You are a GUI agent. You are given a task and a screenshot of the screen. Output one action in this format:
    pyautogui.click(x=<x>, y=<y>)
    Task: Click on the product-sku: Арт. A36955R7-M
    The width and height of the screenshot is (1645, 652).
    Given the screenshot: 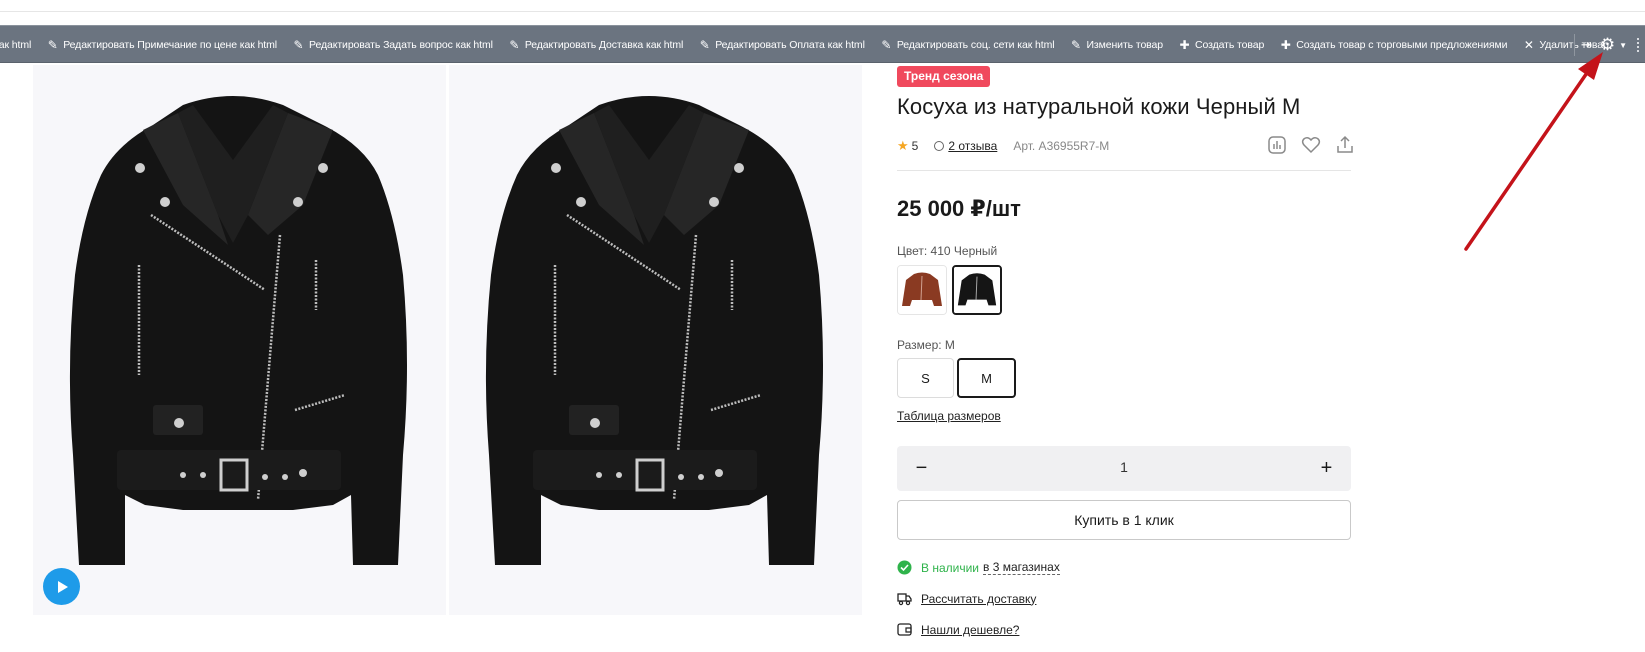 What is the action you would take?
    pyautogui.click(x=1061, y=146)
    